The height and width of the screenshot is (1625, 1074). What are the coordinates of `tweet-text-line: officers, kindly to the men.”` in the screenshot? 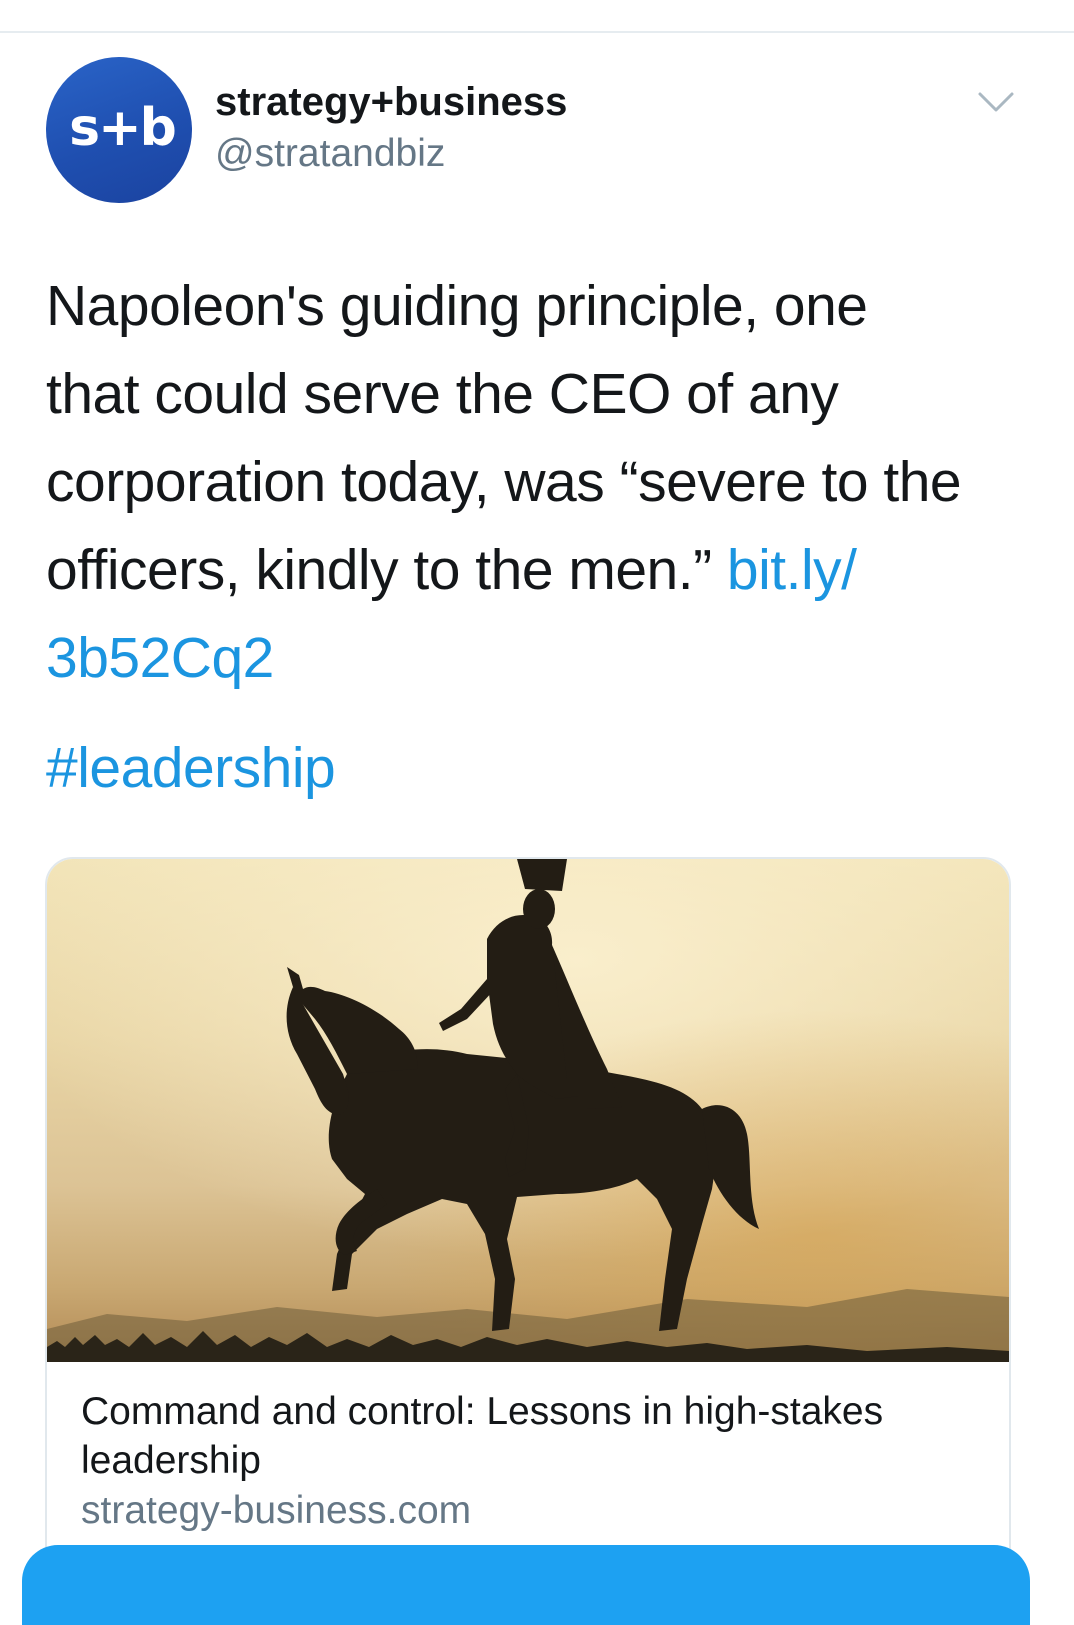 It's located at (379, 570).